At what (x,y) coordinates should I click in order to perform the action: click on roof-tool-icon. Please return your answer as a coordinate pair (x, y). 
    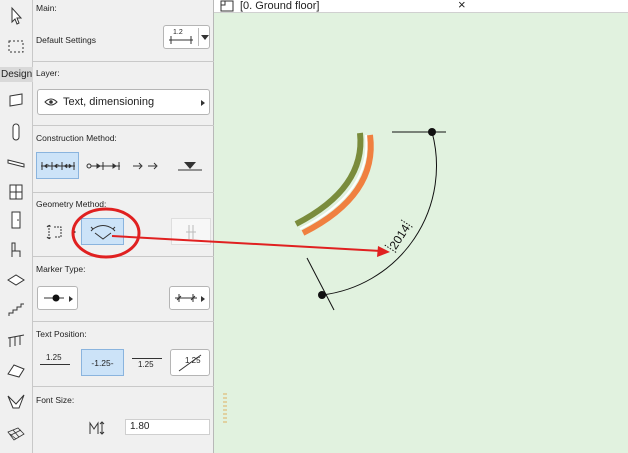
    Looking at the image, I should click on (16, 370).